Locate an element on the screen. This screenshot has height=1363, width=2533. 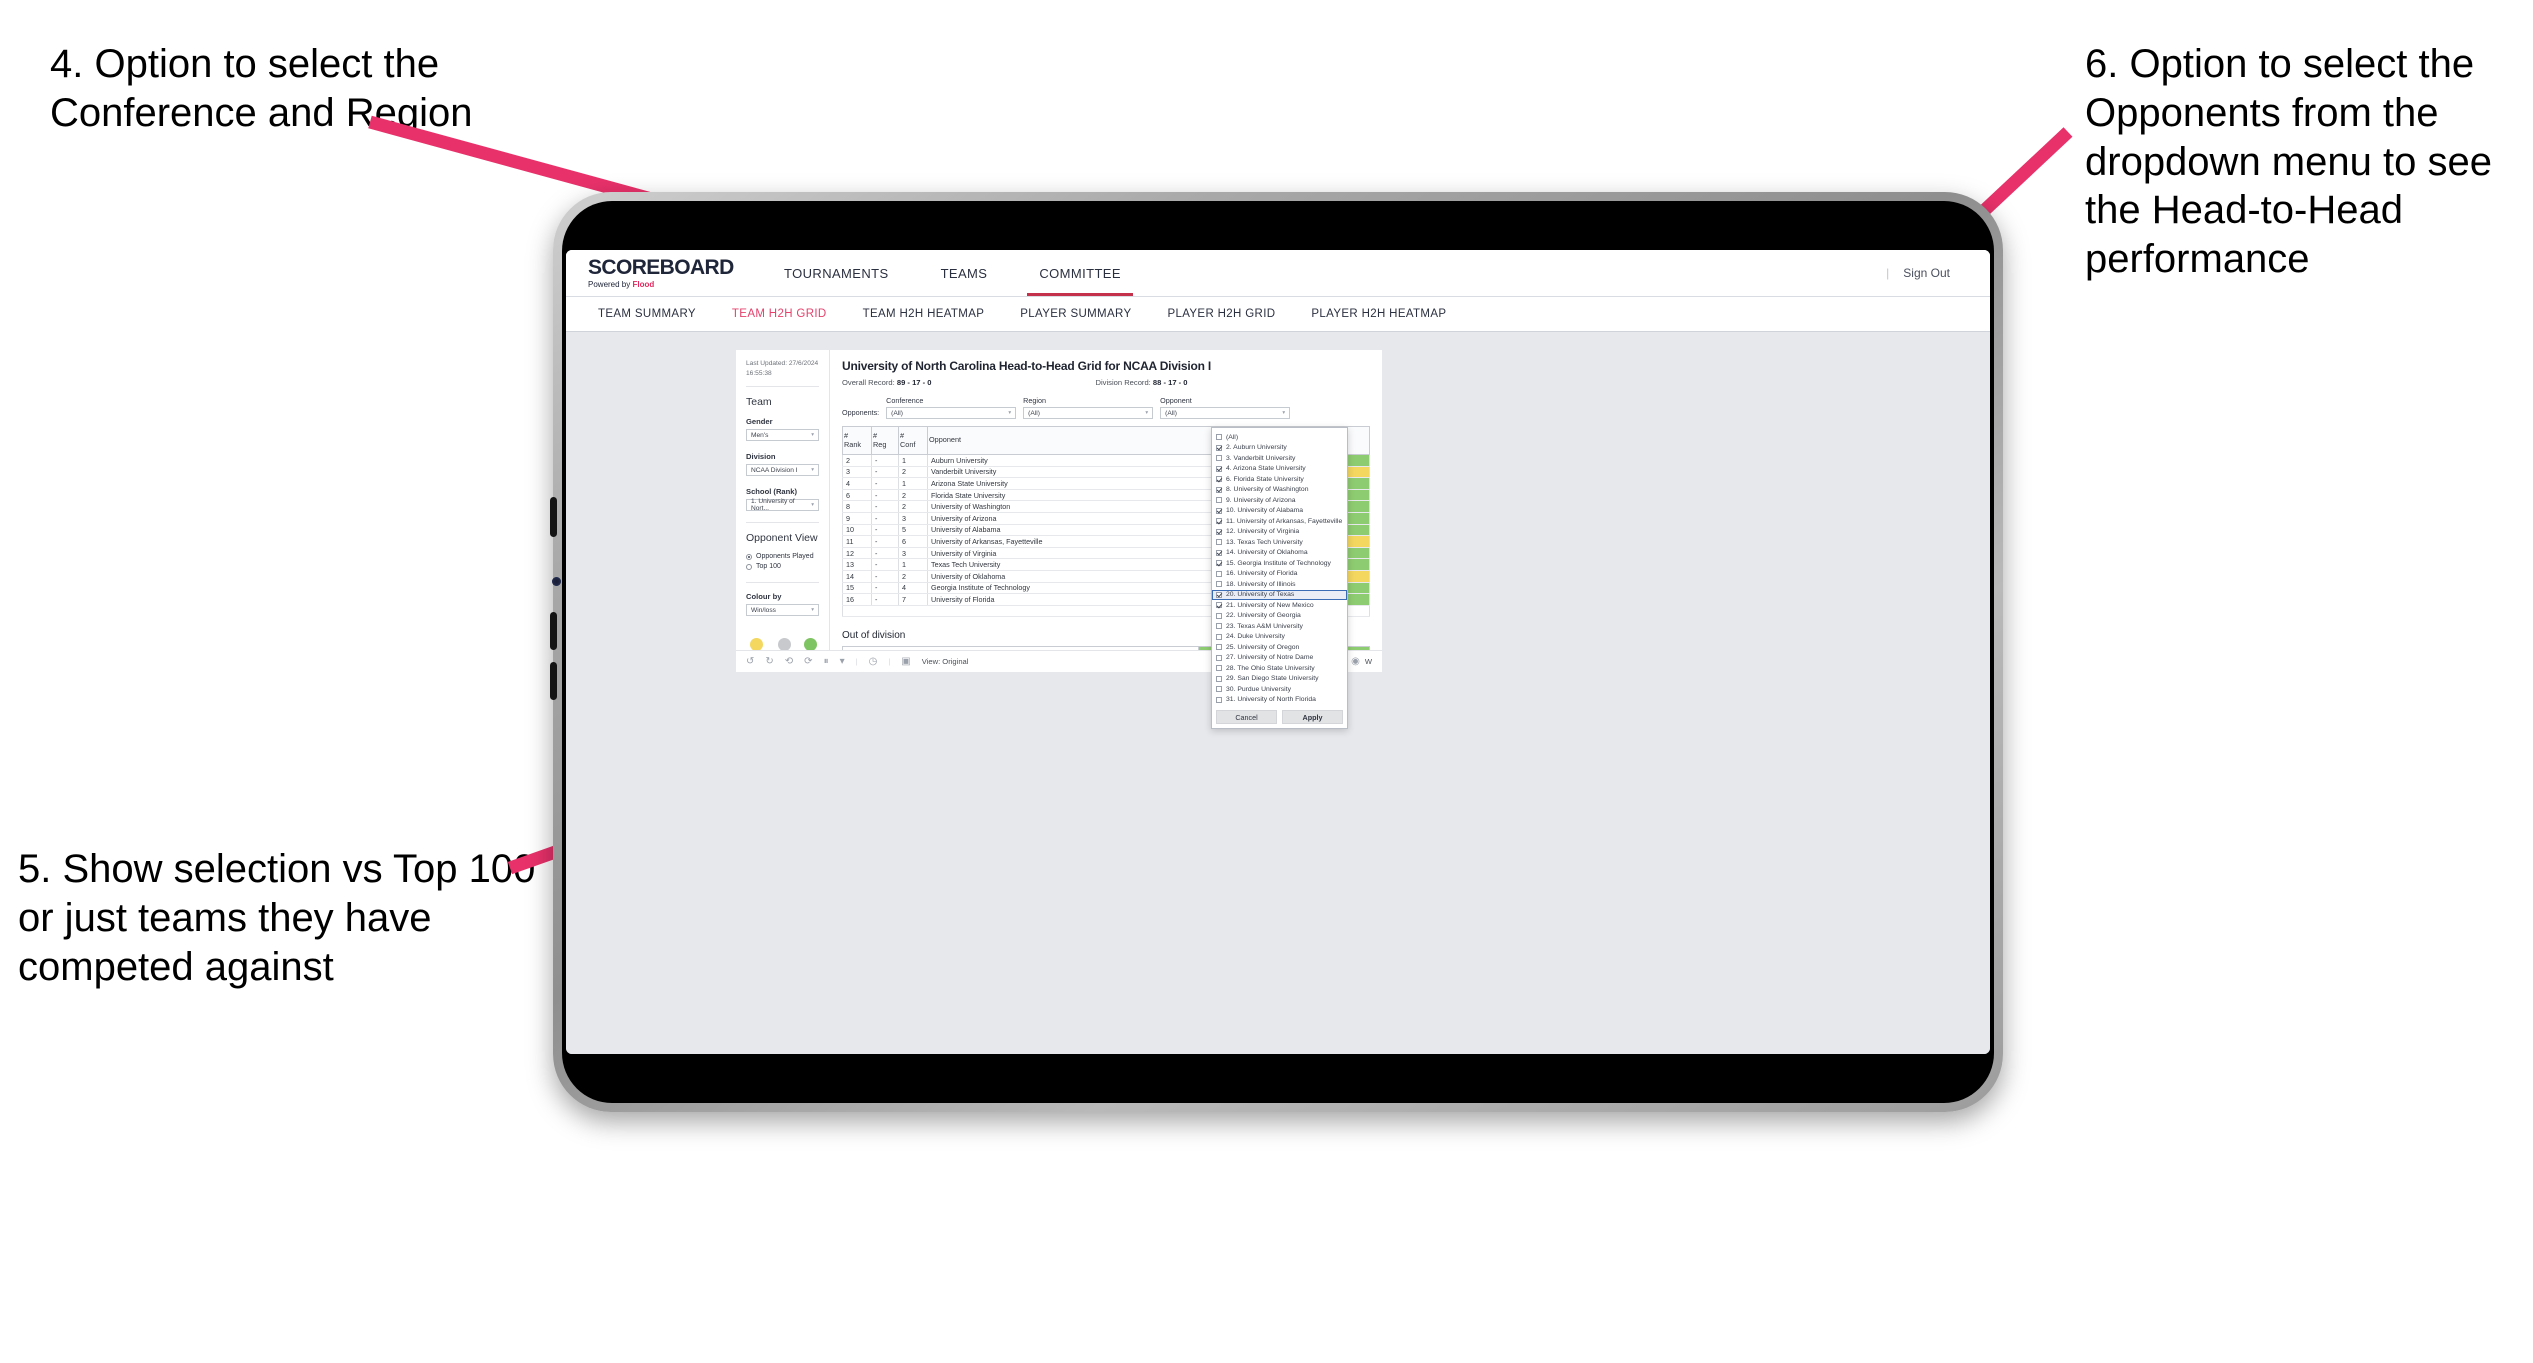
opponent-dropdown-item-label: 12. University of Virginia is located at coordinates (1263, 532).